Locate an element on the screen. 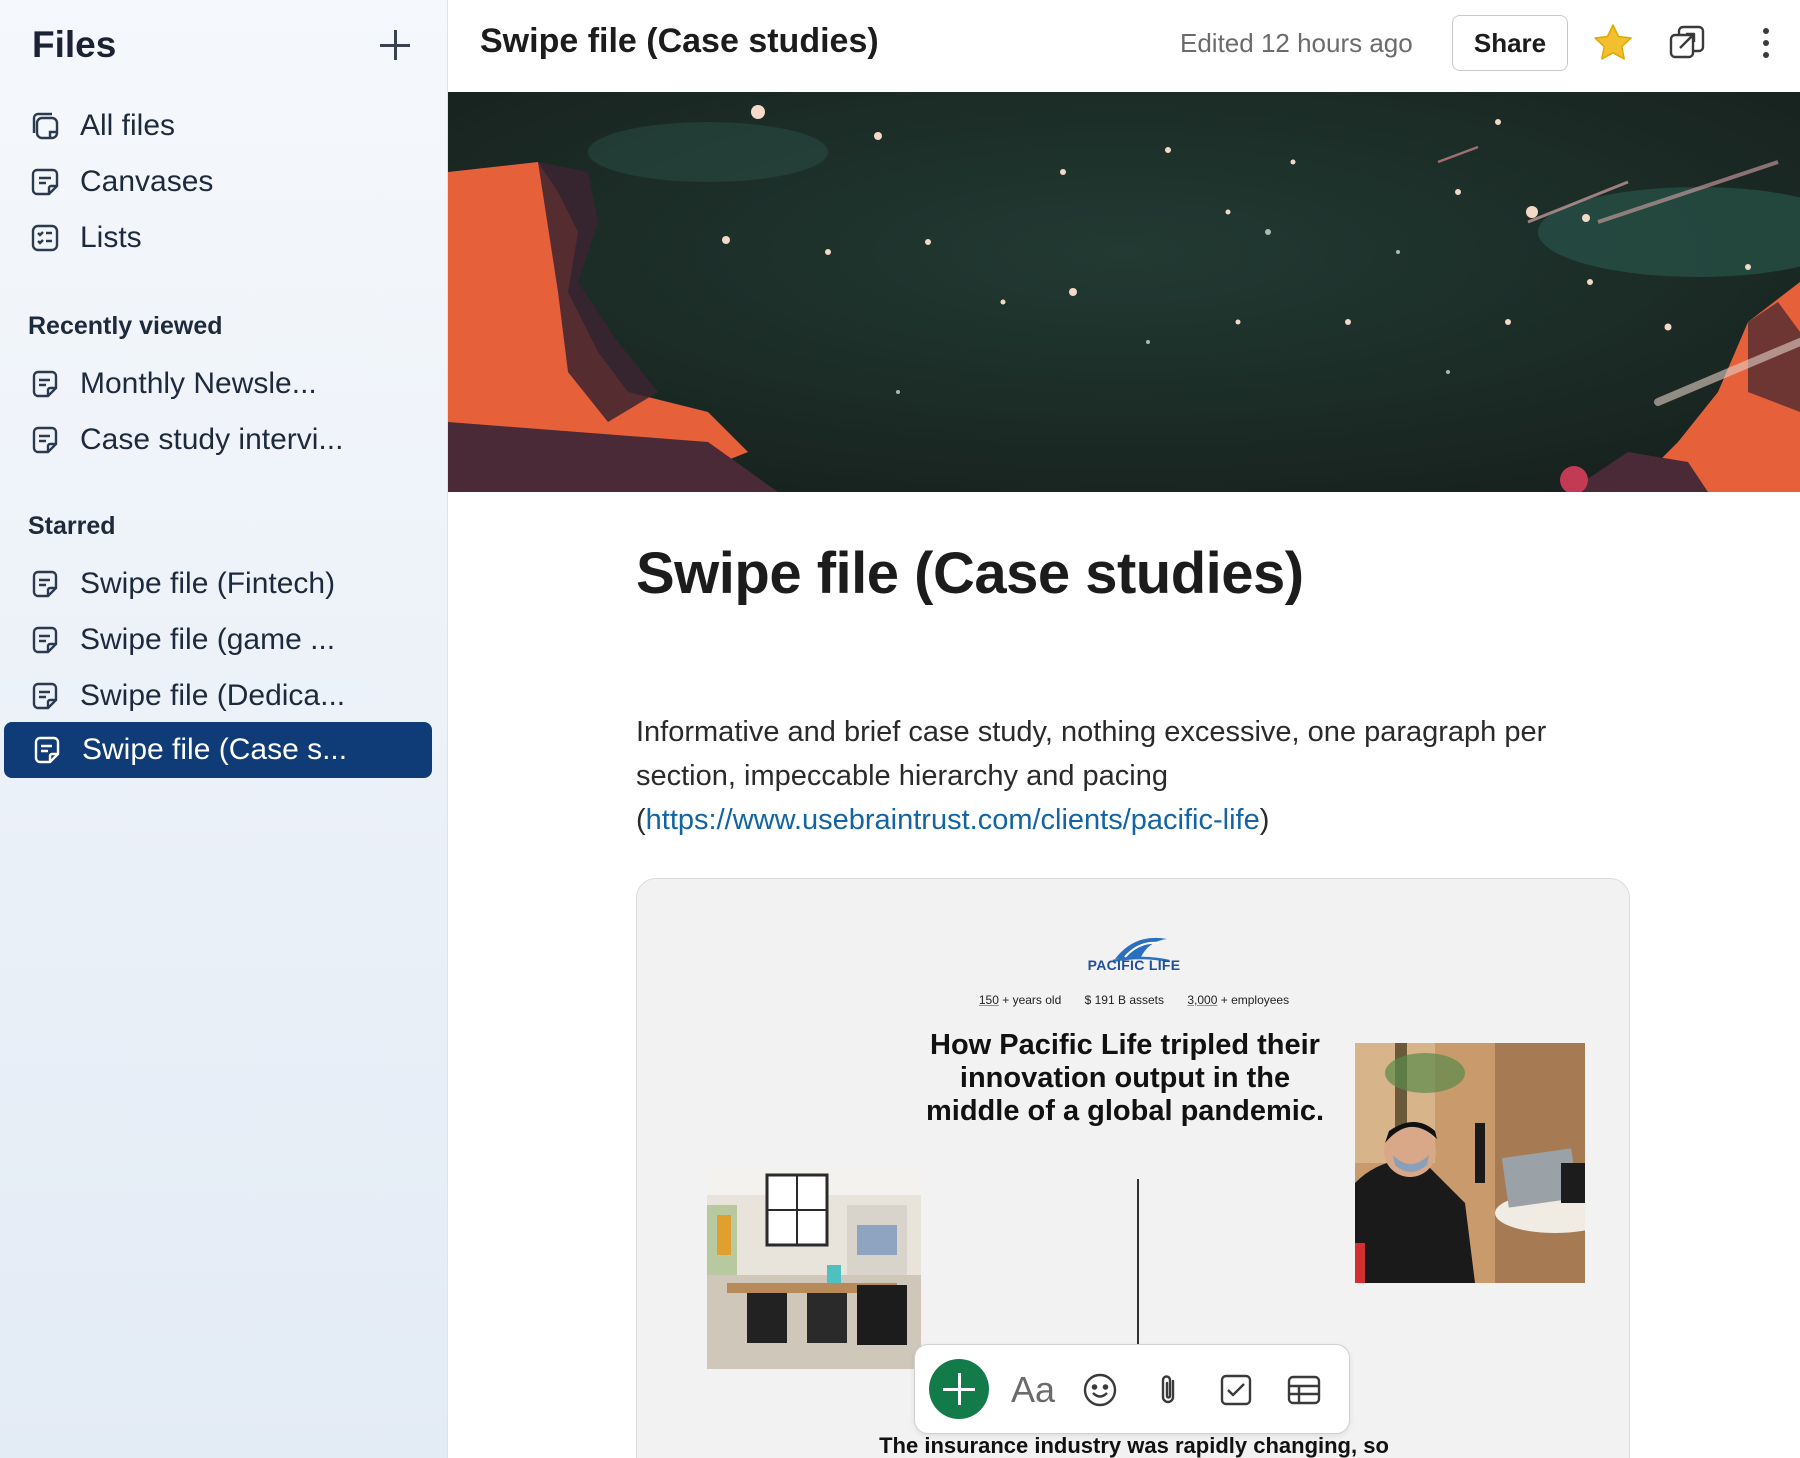 This screenshot has height=1458, width=1800. insert-plus-button is located at coordinates (959, 1389).